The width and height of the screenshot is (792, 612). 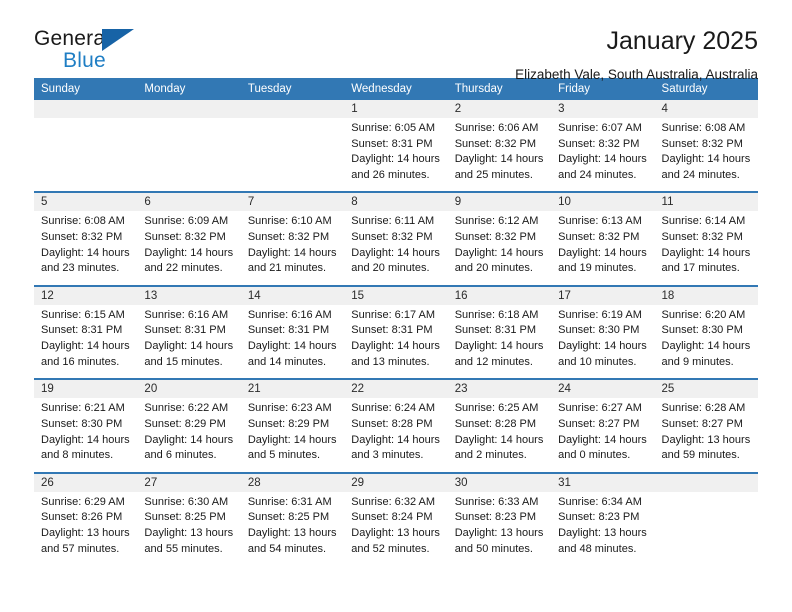 What do you see at coordinates (597, 548) in the screenshot?
I see `daylight-text: and 48 minutes.` at bounding box center [597, 548].